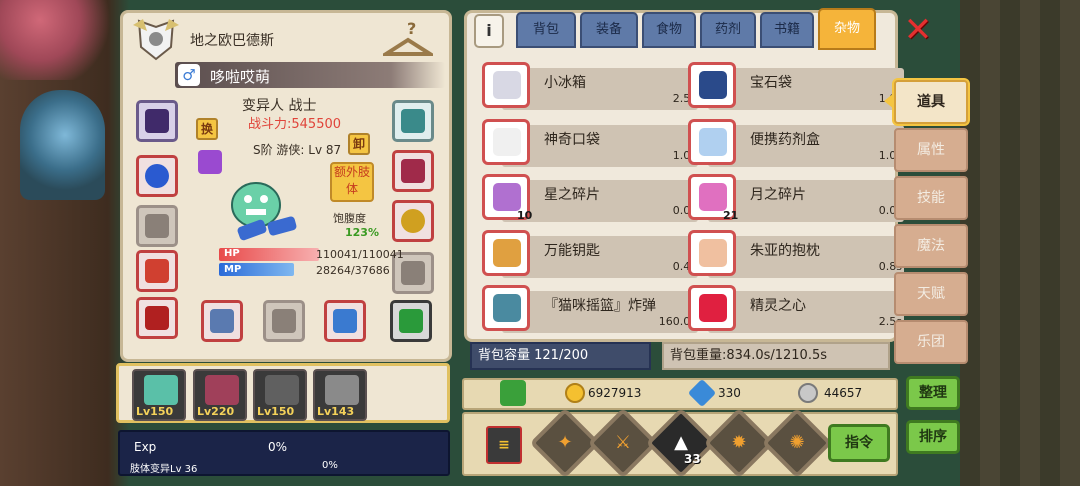 The height and width of the screenshot is (486, 1080). Describe the element at coordinates (931, 294) in the screenshot. I see `side-tab-4: 天赋` at that location.